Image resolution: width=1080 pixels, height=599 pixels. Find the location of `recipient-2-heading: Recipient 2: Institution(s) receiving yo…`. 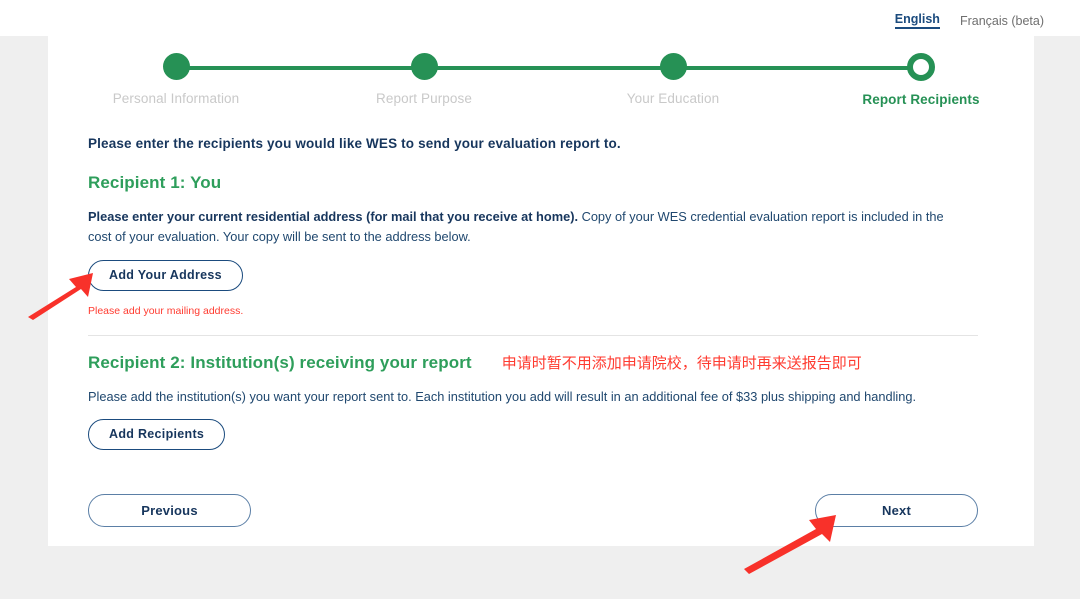

recipient-2-heading: Recipient 2: Institution(s) receiving yo… is located at coordinates (280, 362).